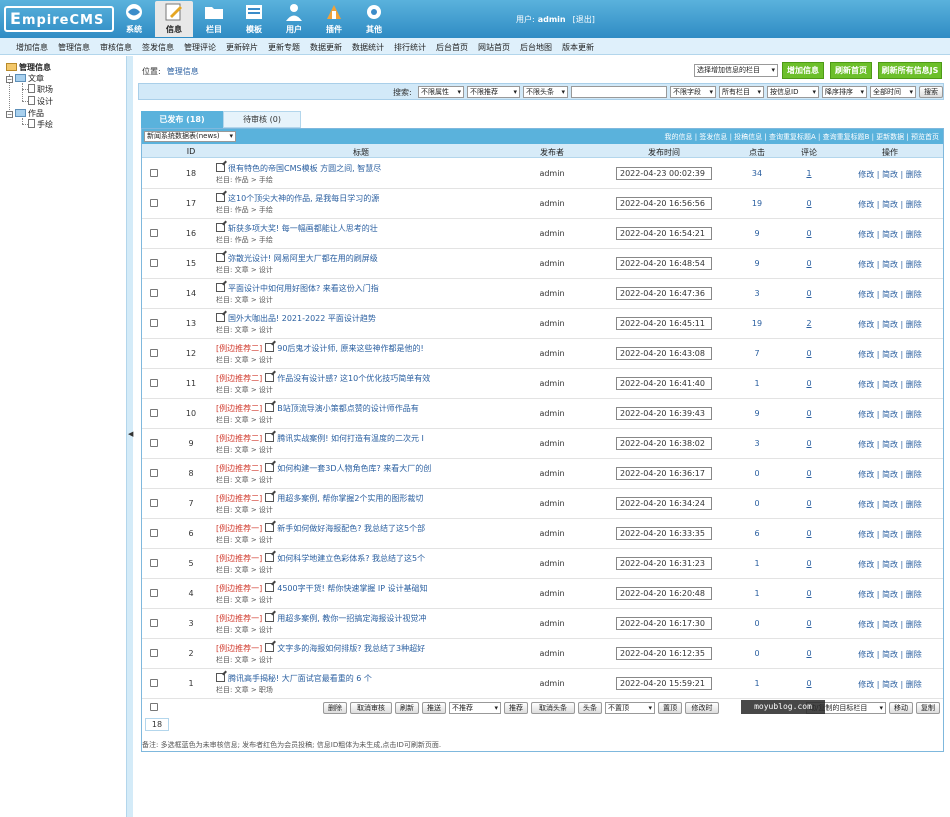 This screenshot has width=950, height=817. Describe the element at coordinates (664, 593) in the screenshot. I see `row-time-input: 2022-04-20 16:20:48` at that location.